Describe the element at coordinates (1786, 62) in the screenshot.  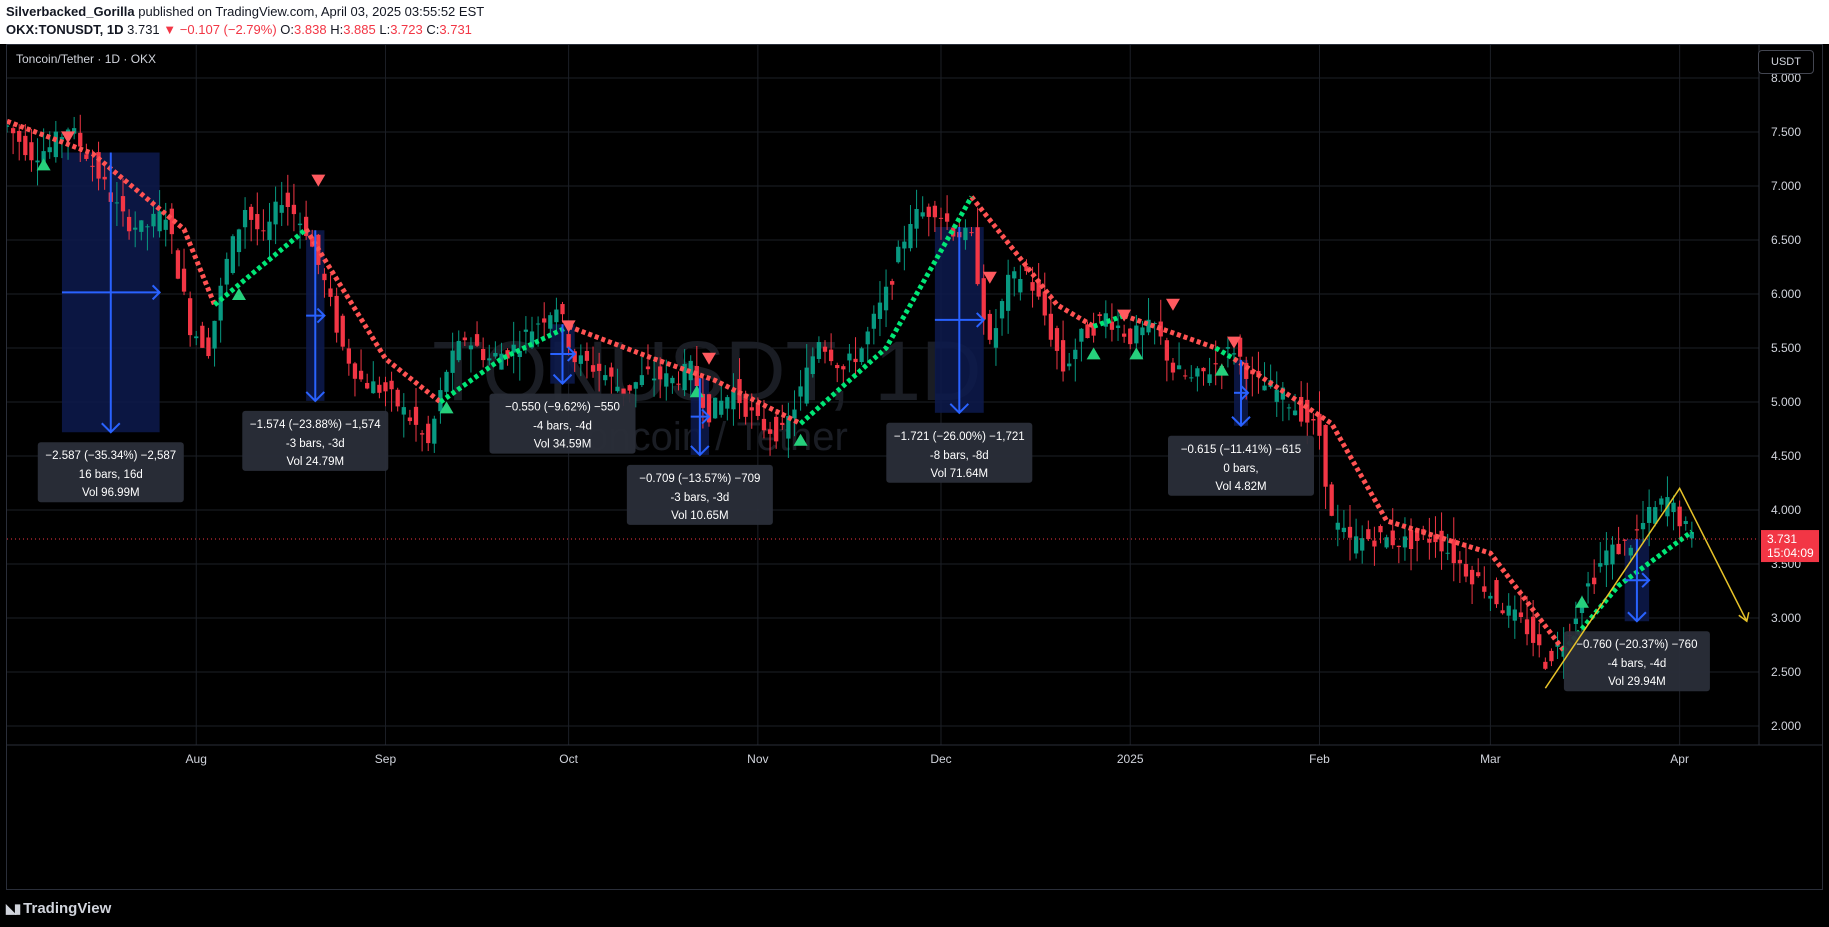
I see `currency-button: USDT` at that location.